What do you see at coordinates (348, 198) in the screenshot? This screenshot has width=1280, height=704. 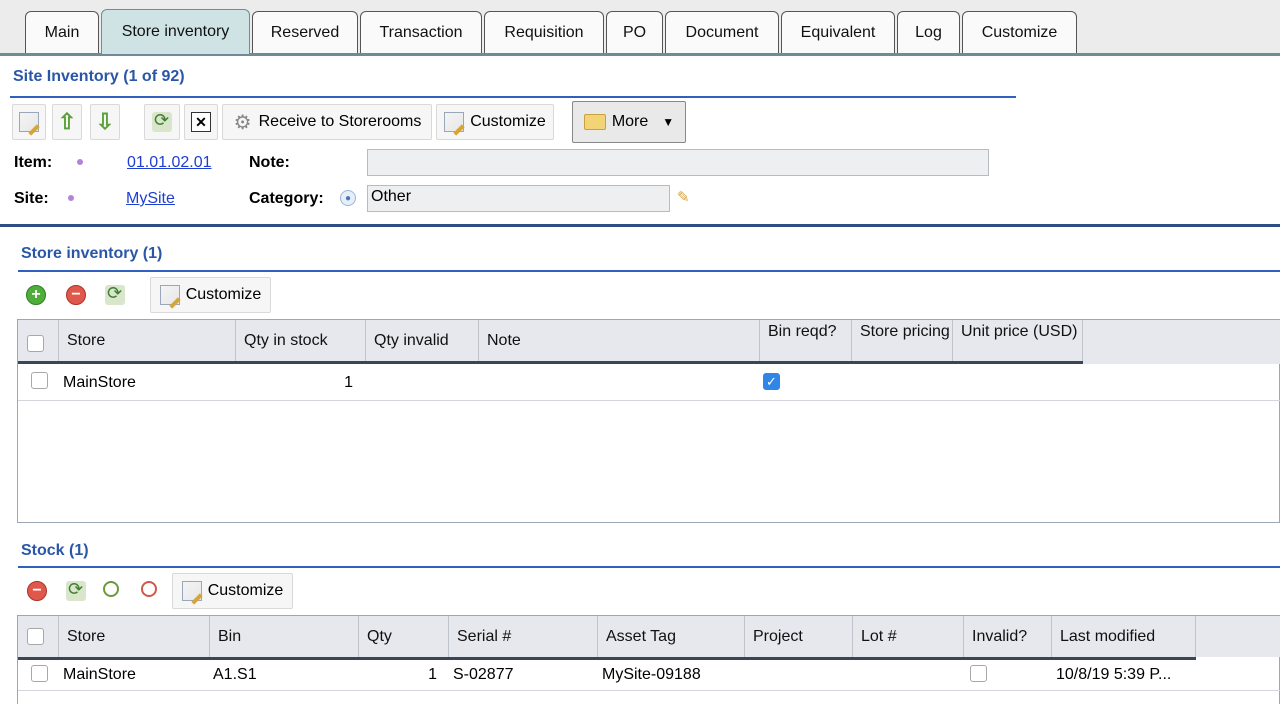 I see `info-icon: ●` at bounding box center [348, 198].